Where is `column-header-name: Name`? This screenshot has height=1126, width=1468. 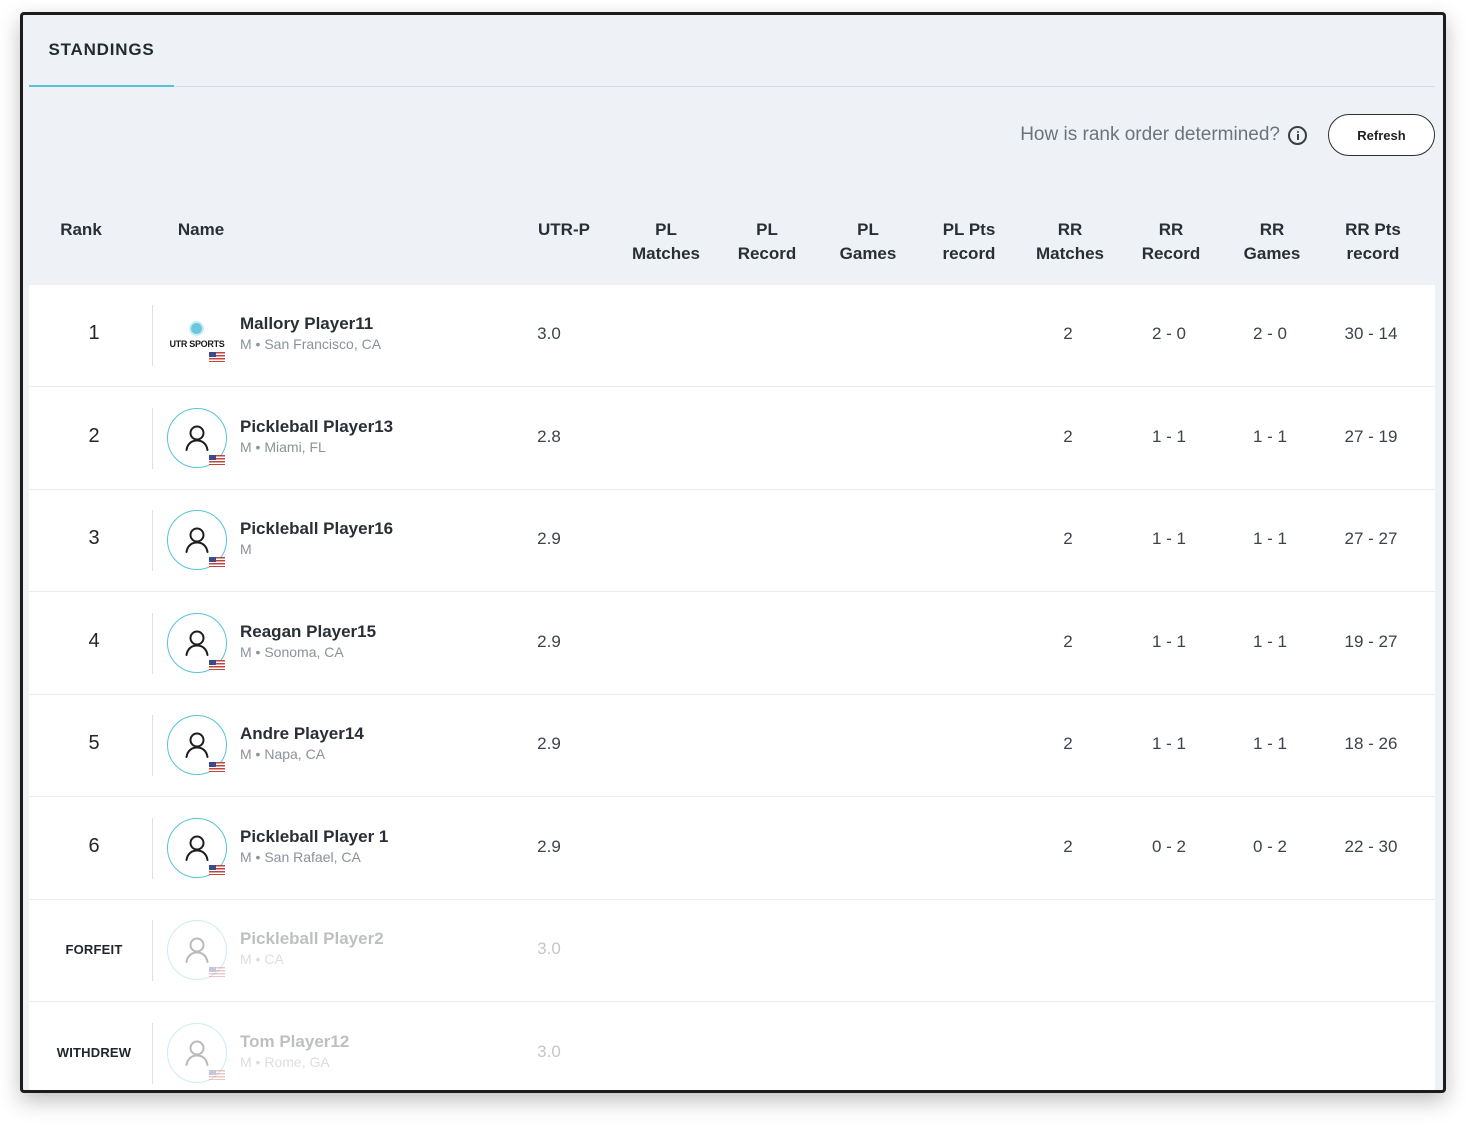
column-header-name: Name is located at coordinates (201, 230).